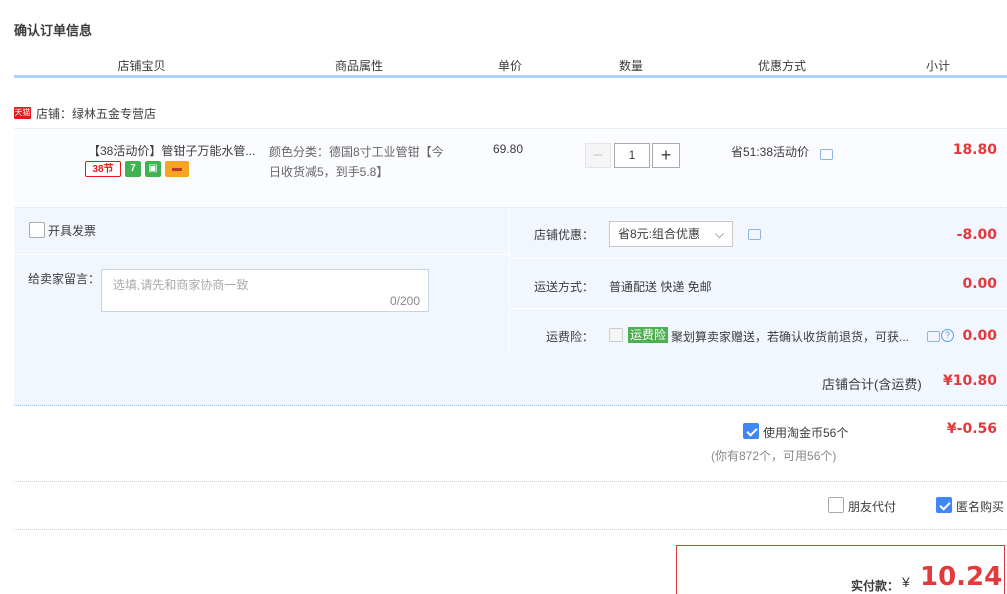 The image size is (1007, 594). What do you see at coordinates (648, 335) in the screenshot?
I see `insurance-tag: 运费险` at bounding box center [648, 335].